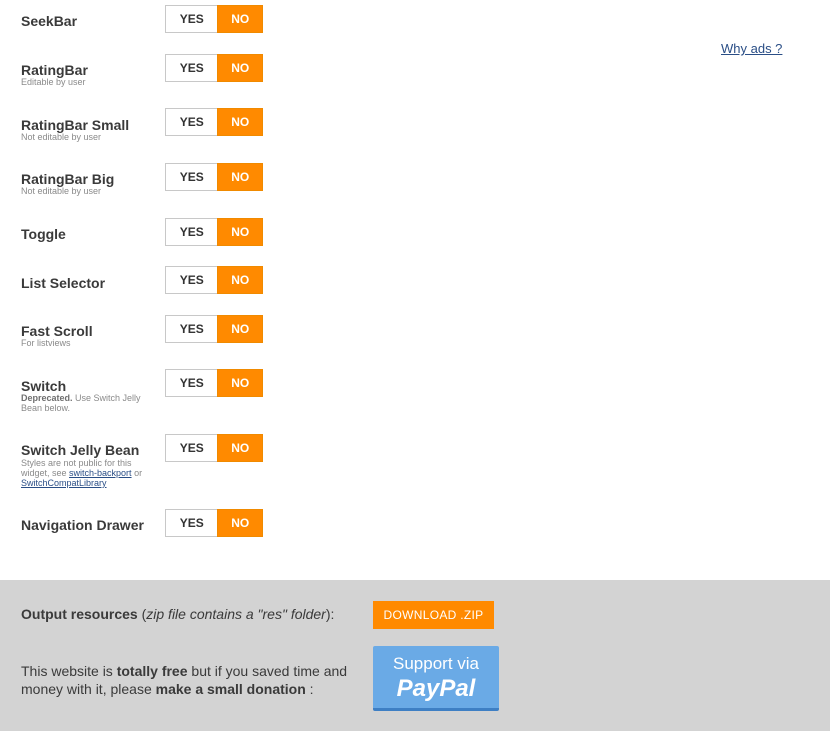 The width and height of the screenshot is (830, 731). I want to click on option-title: RatingBar Small, so click(75, 125).